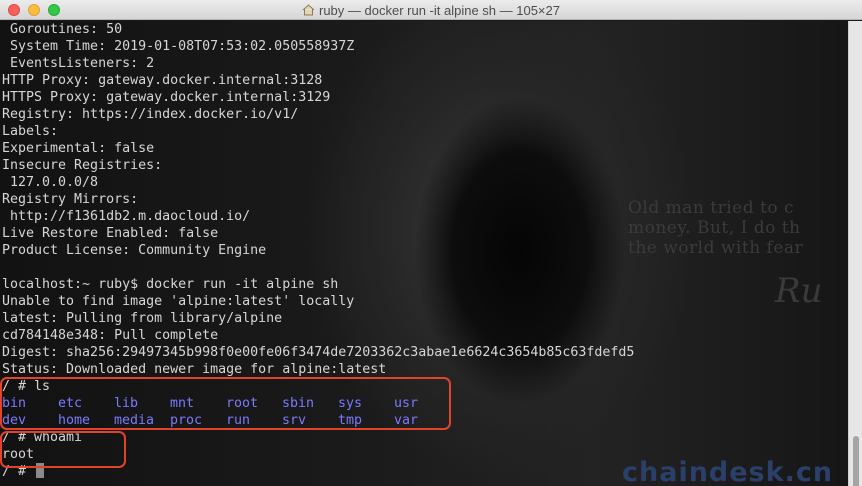 The image size is (862, 486). What do you see at coordinates (63, 449) in the screenshot?
I see `whoami-highlight-box` at bounding box center [63, 449].